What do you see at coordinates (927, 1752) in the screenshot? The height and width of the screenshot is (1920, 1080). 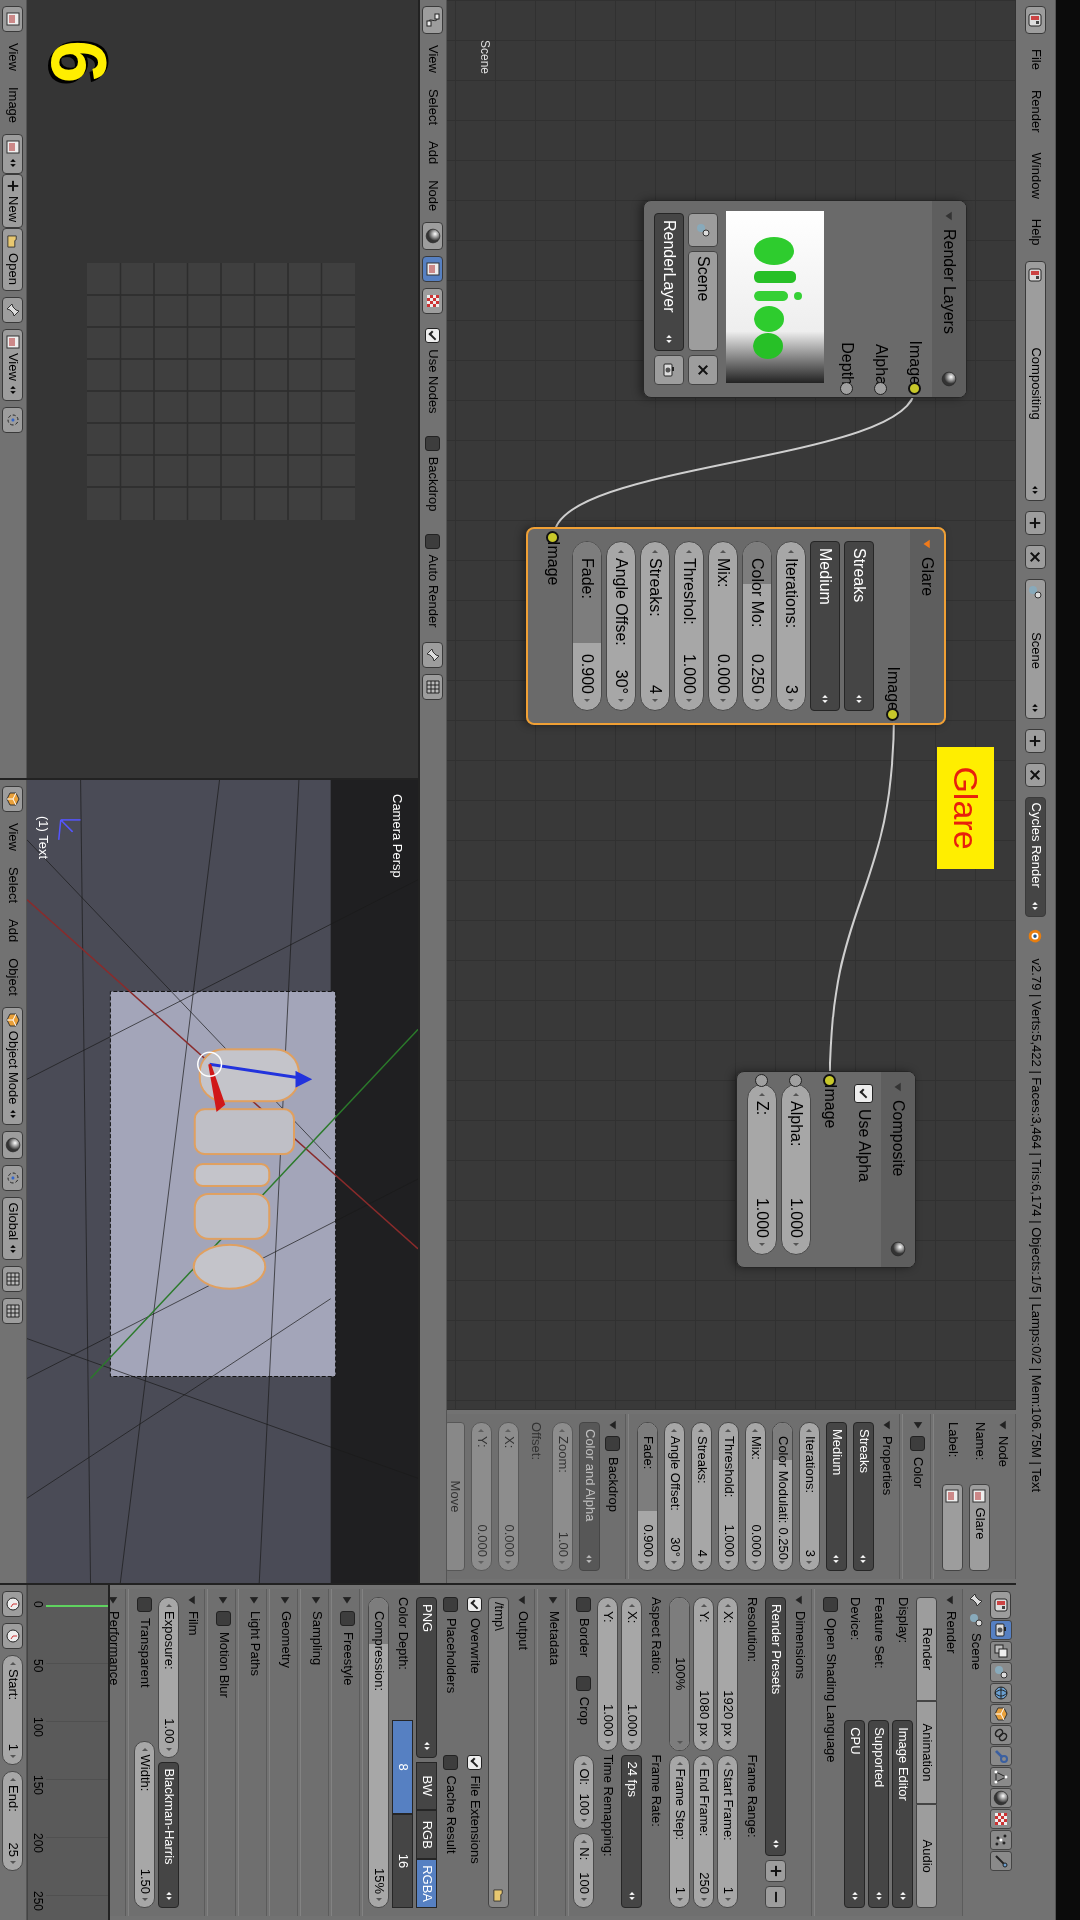 I see `push-button: Animation` at bounding box center [927, 1752].